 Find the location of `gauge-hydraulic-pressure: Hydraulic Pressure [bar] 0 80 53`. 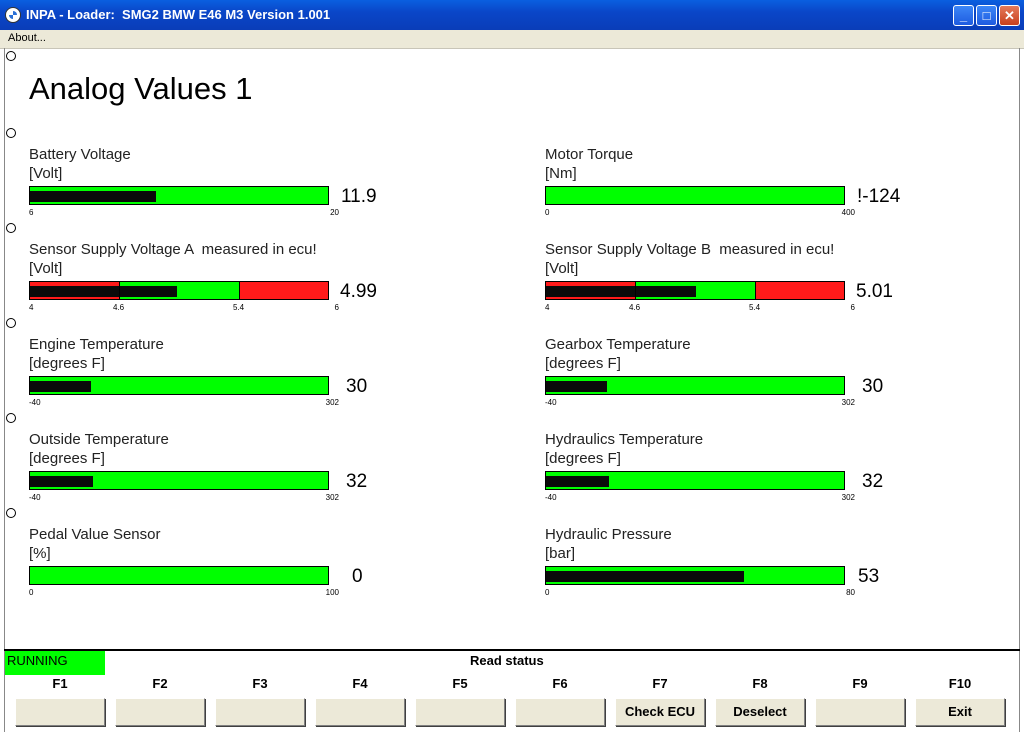

gauge-hydraulic-pressure: Hydraulic Pressure [bar] 0 80 53 is located at coordinates (755, 566).